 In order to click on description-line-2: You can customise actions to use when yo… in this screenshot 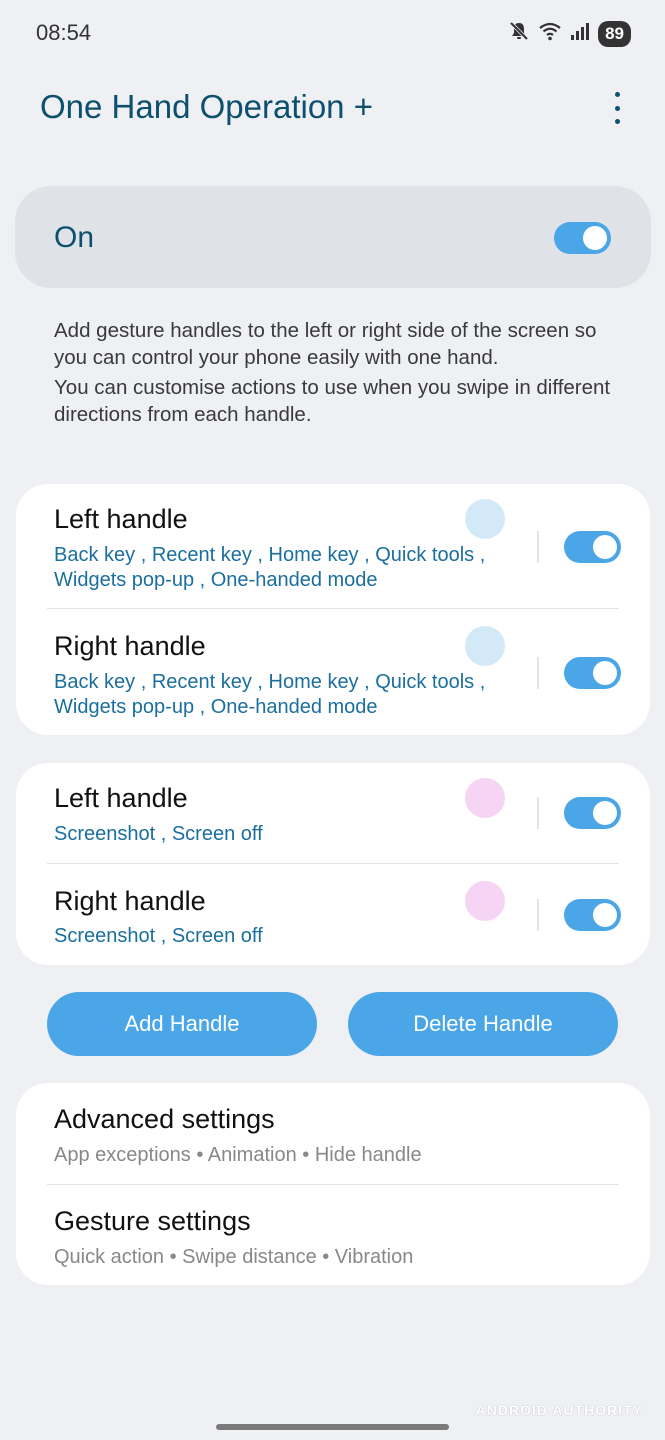, I will do `click(332, 401)`.